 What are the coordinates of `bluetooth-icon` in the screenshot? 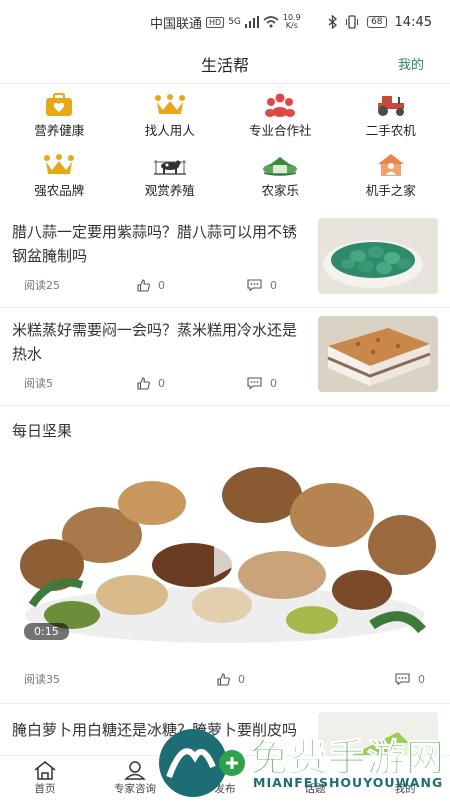 It's located at (333, 22).